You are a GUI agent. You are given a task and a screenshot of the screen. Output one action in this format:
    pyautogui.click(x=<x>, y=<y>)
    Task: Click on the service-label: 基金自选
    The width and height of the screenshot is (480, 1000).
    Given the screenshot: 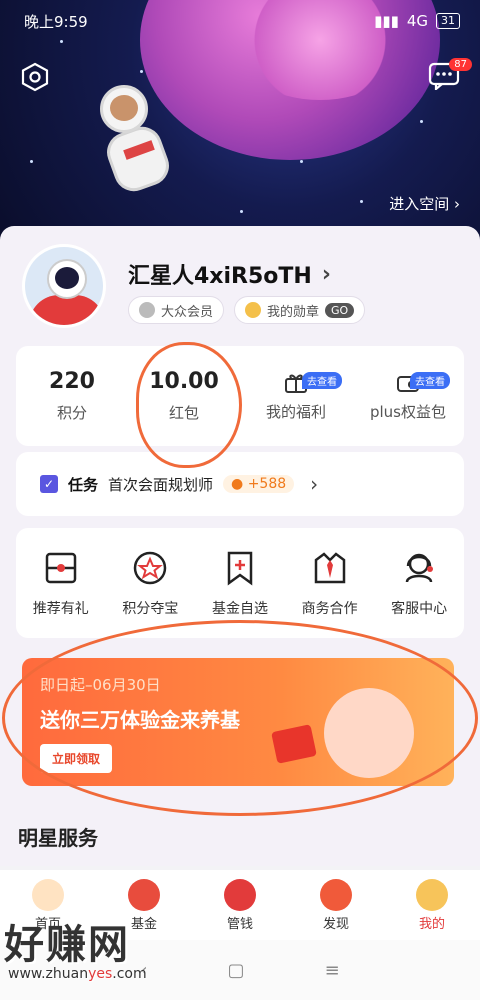 What is the action you would take?
    pyautogui.click(x=239, y=609)
    